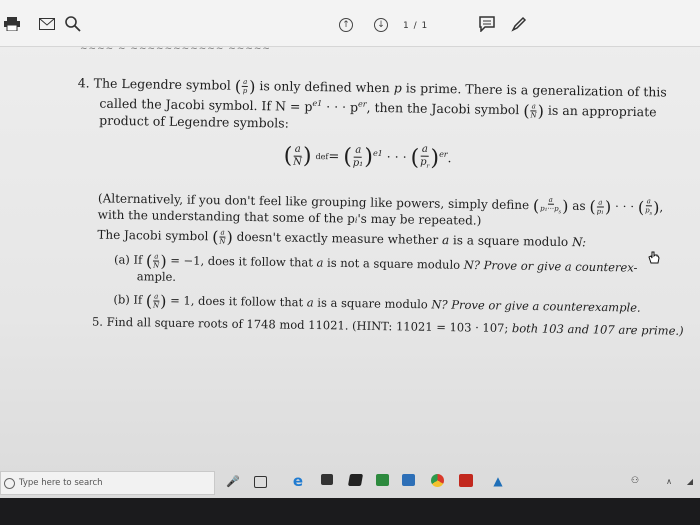 This screenshot has width=700, height=525. I want to click on problem-4-line-3: product of Legendre symbols:, so click(194, 121).